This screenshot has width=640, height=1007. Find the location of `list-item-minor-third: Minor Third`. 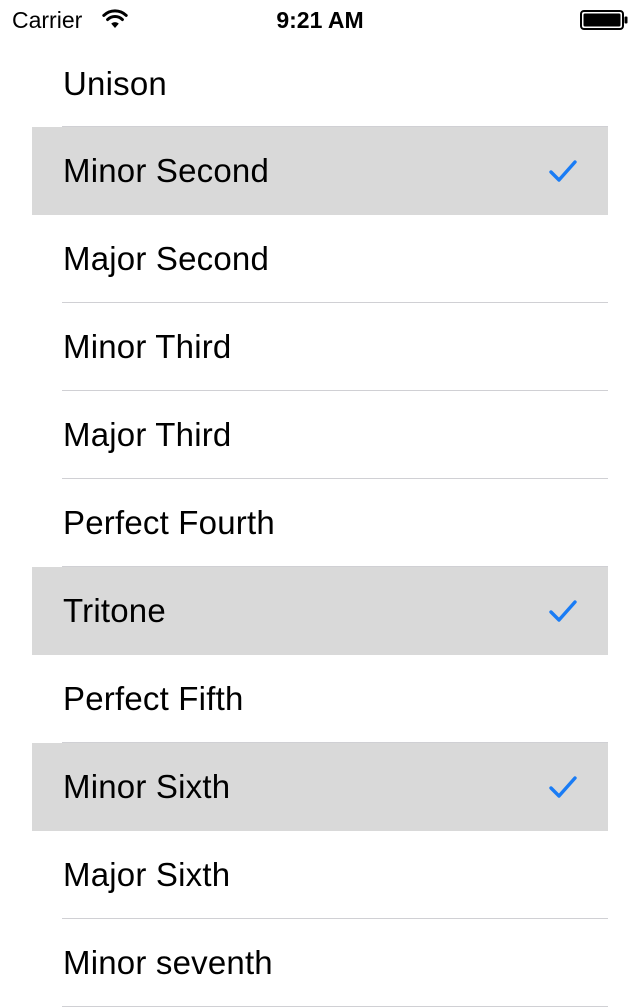

list-item-minor-third: Minor Third is located at coordinates (320, 347).